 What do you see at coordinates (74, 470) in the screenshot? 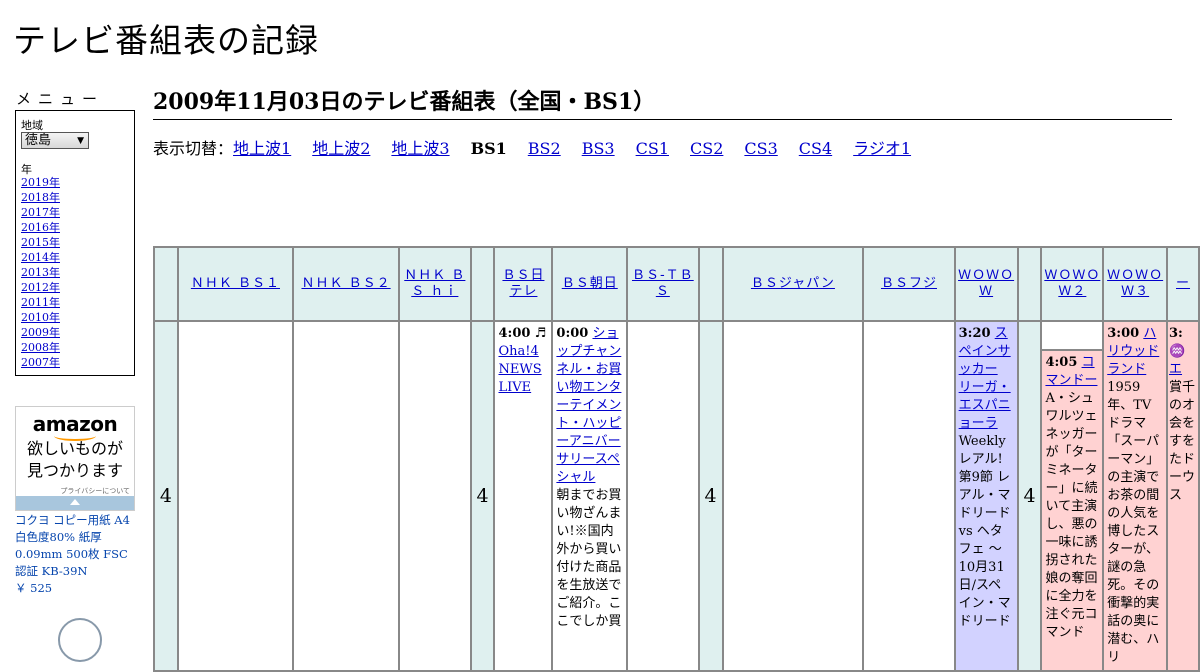
I see `ad-text-line2: 見つかります` at bounding box center [74, 470].